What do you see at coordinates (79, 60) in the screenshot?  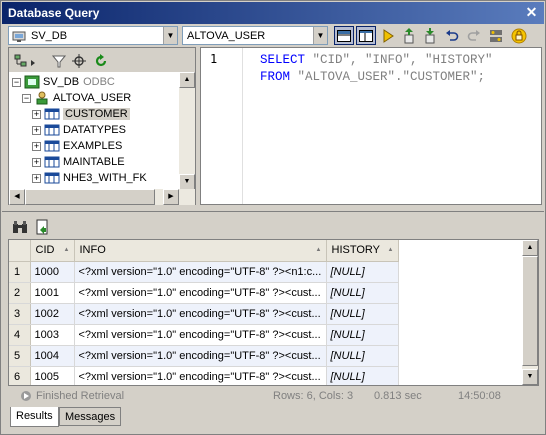 I see `locate-button` at bounding box center [79, 60].